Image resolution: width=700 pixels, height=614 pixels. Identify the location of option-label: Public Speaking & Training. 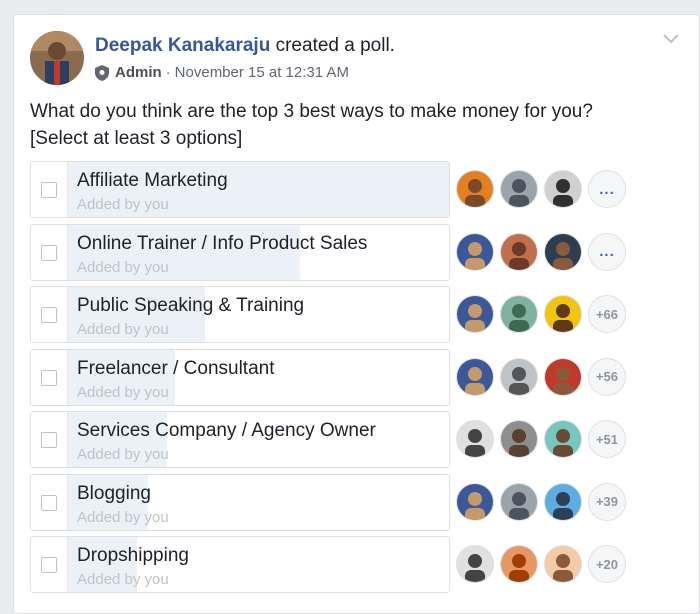
(191, 305).